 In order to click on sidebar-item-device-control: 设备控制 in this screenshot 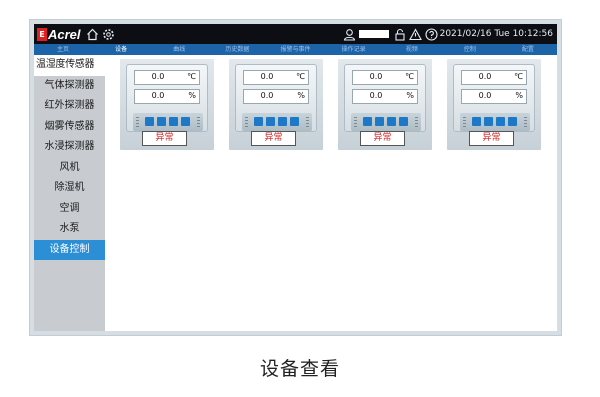, I will do `click(69, 249)`.